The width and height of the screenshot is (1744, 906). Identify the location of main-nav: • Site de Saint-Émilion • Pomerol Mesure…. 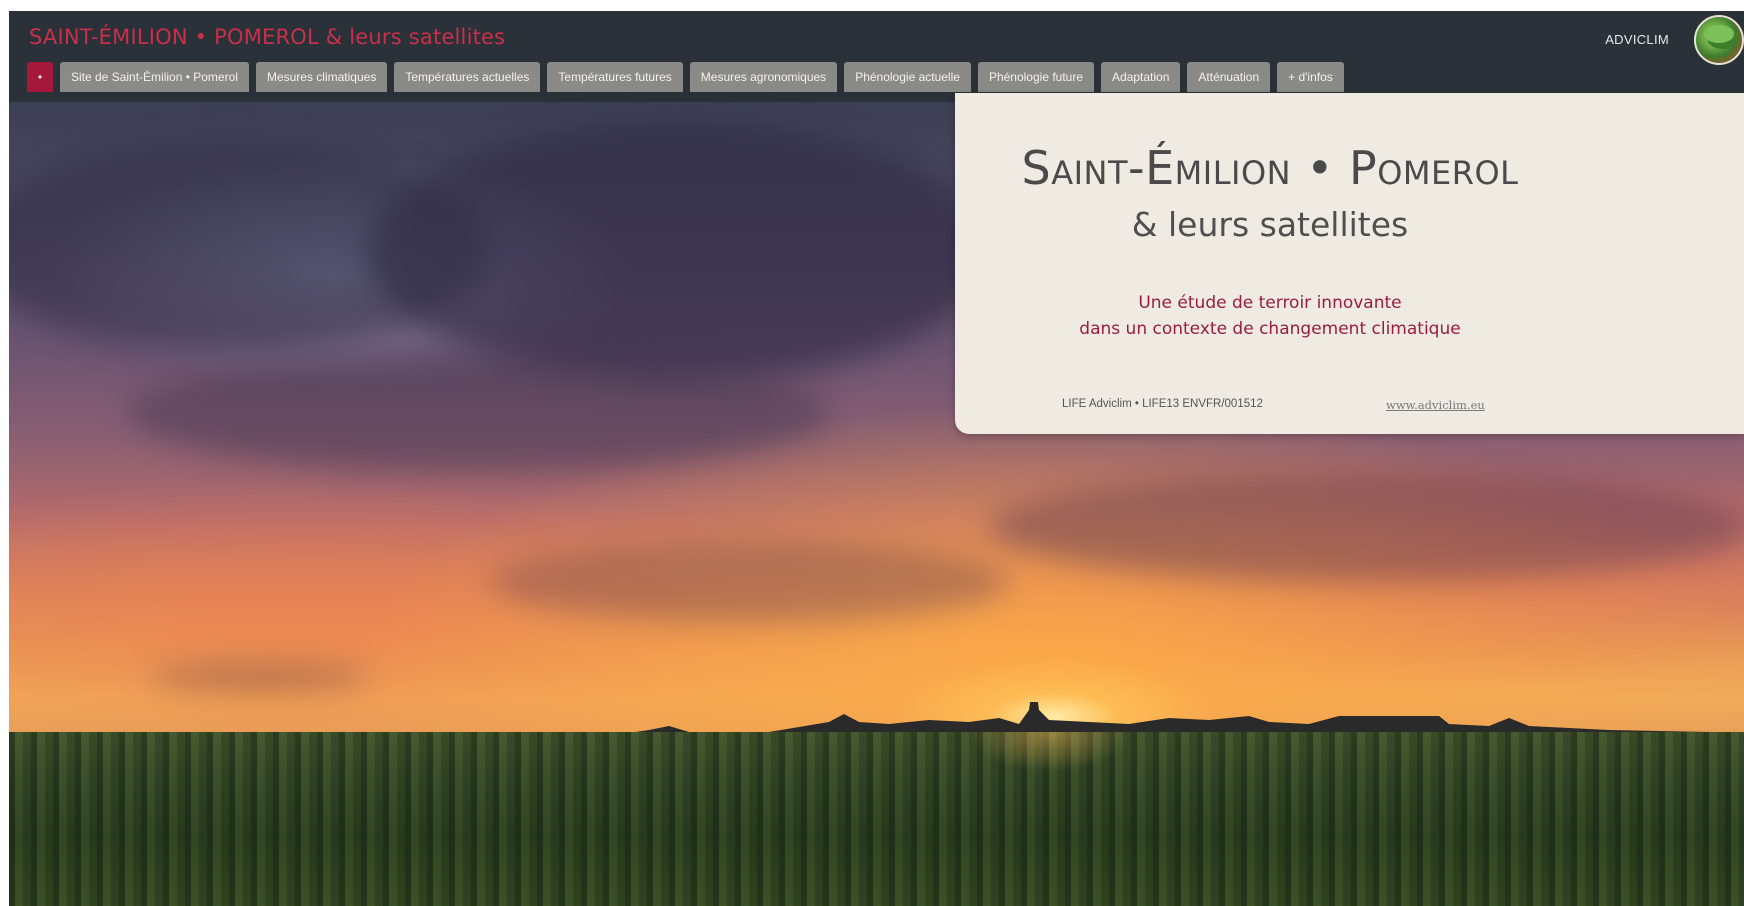
(685, 77).